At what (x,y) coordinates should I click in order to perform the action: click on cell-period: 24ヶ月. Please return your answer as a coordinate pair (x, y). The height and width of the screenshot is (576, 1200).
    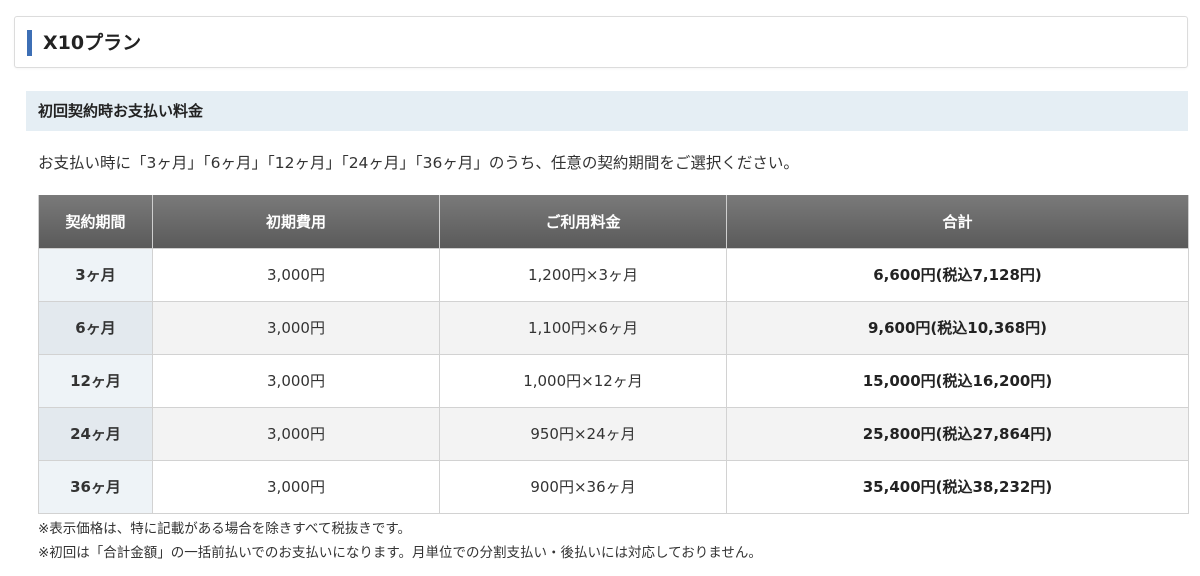
    Looking at the image, I should click on (95, 433).